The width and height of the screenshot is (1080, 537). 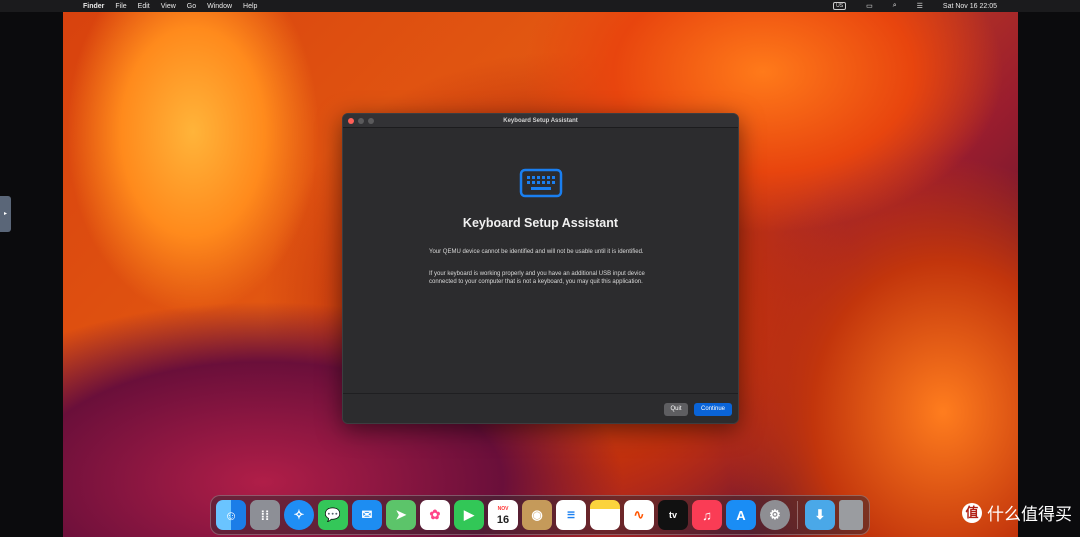 I want to click on screen-mirroring-icon: ▭, so click(x=869, y=6).